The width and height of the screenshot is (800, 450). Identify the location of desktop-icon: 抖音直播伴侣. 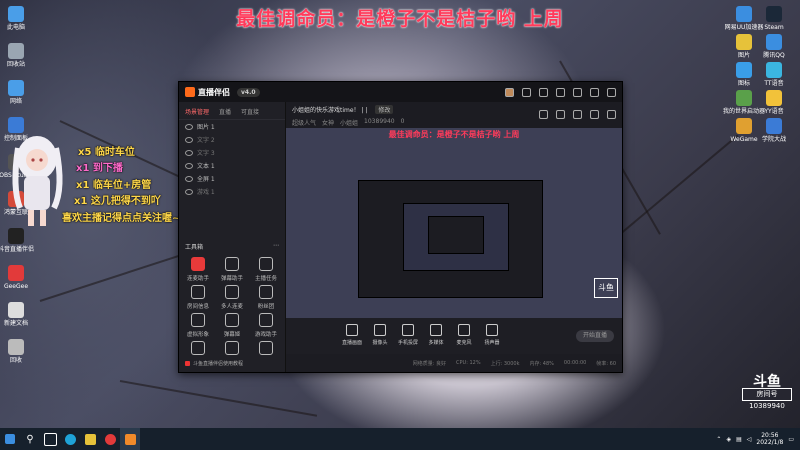
(19, 240).